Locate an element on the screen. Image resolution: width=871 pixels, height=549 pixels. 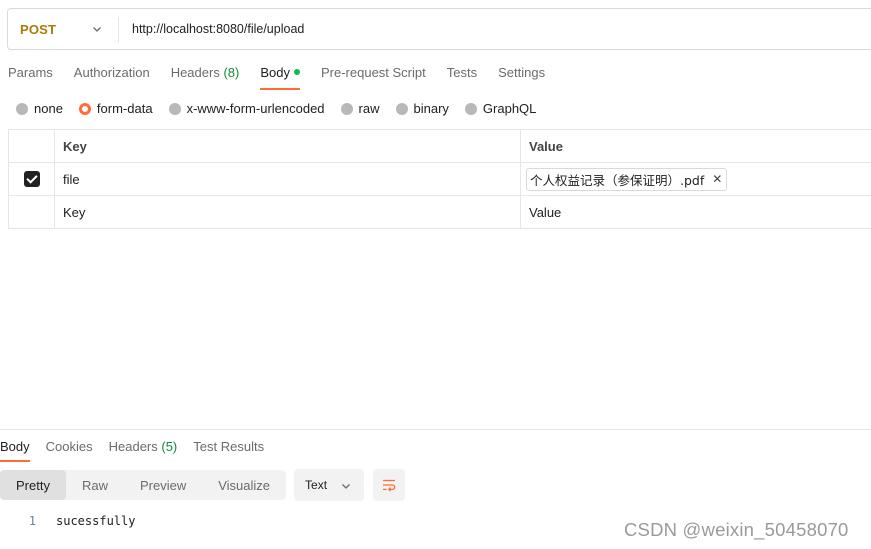
radio-label: binary is located at coordinates (431, 108).